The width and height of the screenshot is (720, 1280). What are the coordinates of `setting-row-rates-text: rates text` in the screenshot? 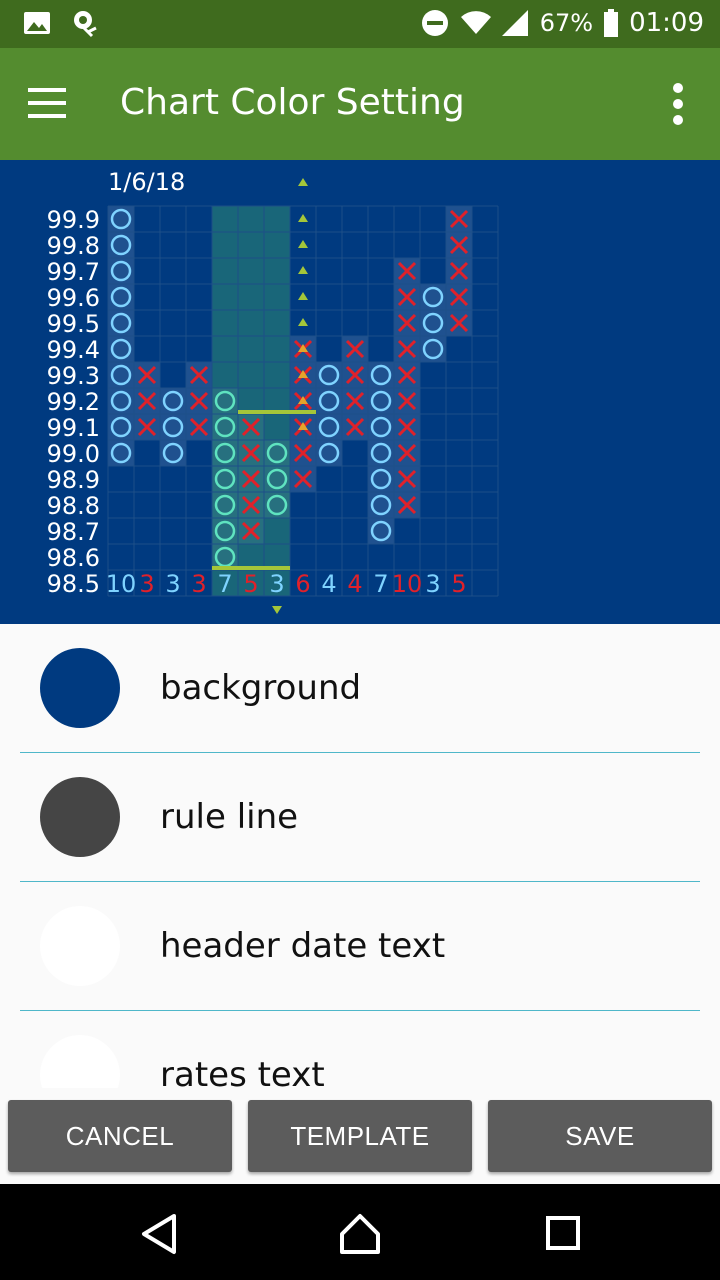 It's located at (360, 1049).